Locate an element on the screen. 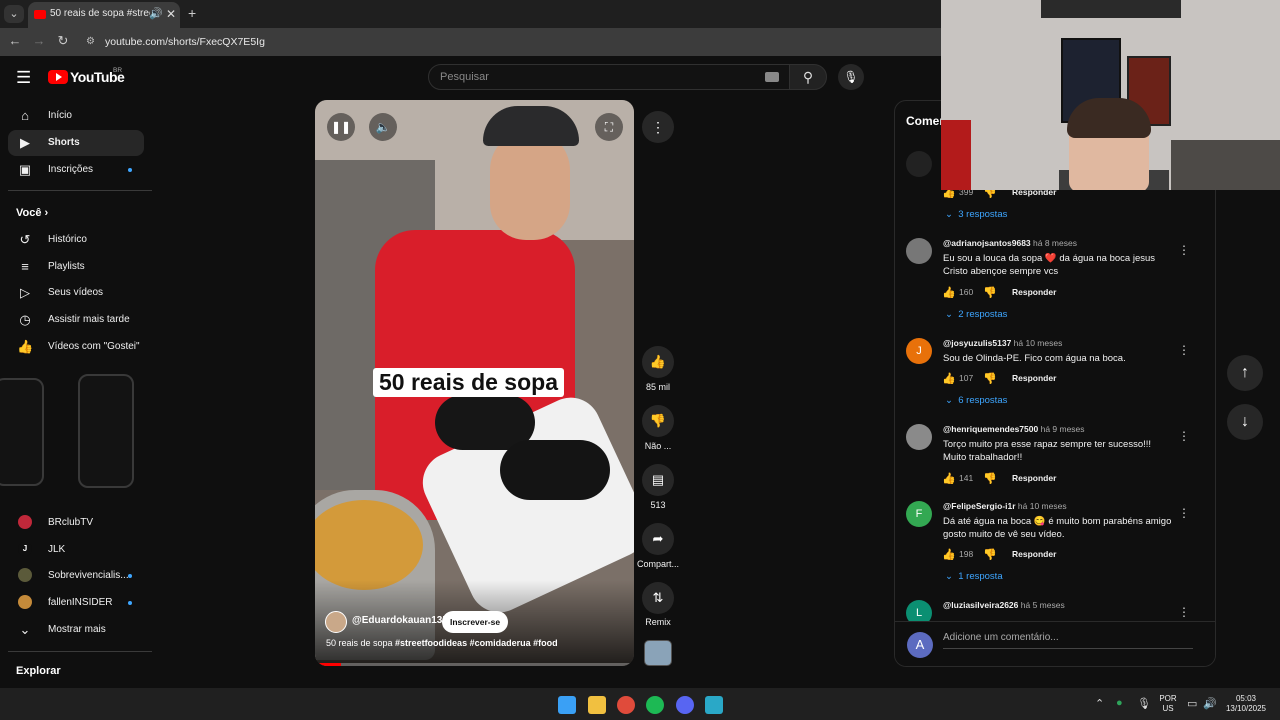 The image size is (1280, 720). voice-search-button: 🎙 is located at coordinates (851, 77).